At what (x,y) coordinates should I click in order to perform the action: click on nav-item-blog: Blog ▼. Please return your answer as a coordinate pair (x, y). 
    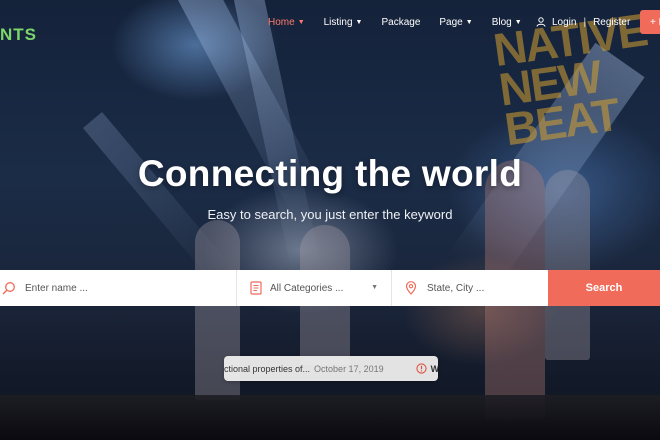
    Looking at the image, I should click on (507, 22).